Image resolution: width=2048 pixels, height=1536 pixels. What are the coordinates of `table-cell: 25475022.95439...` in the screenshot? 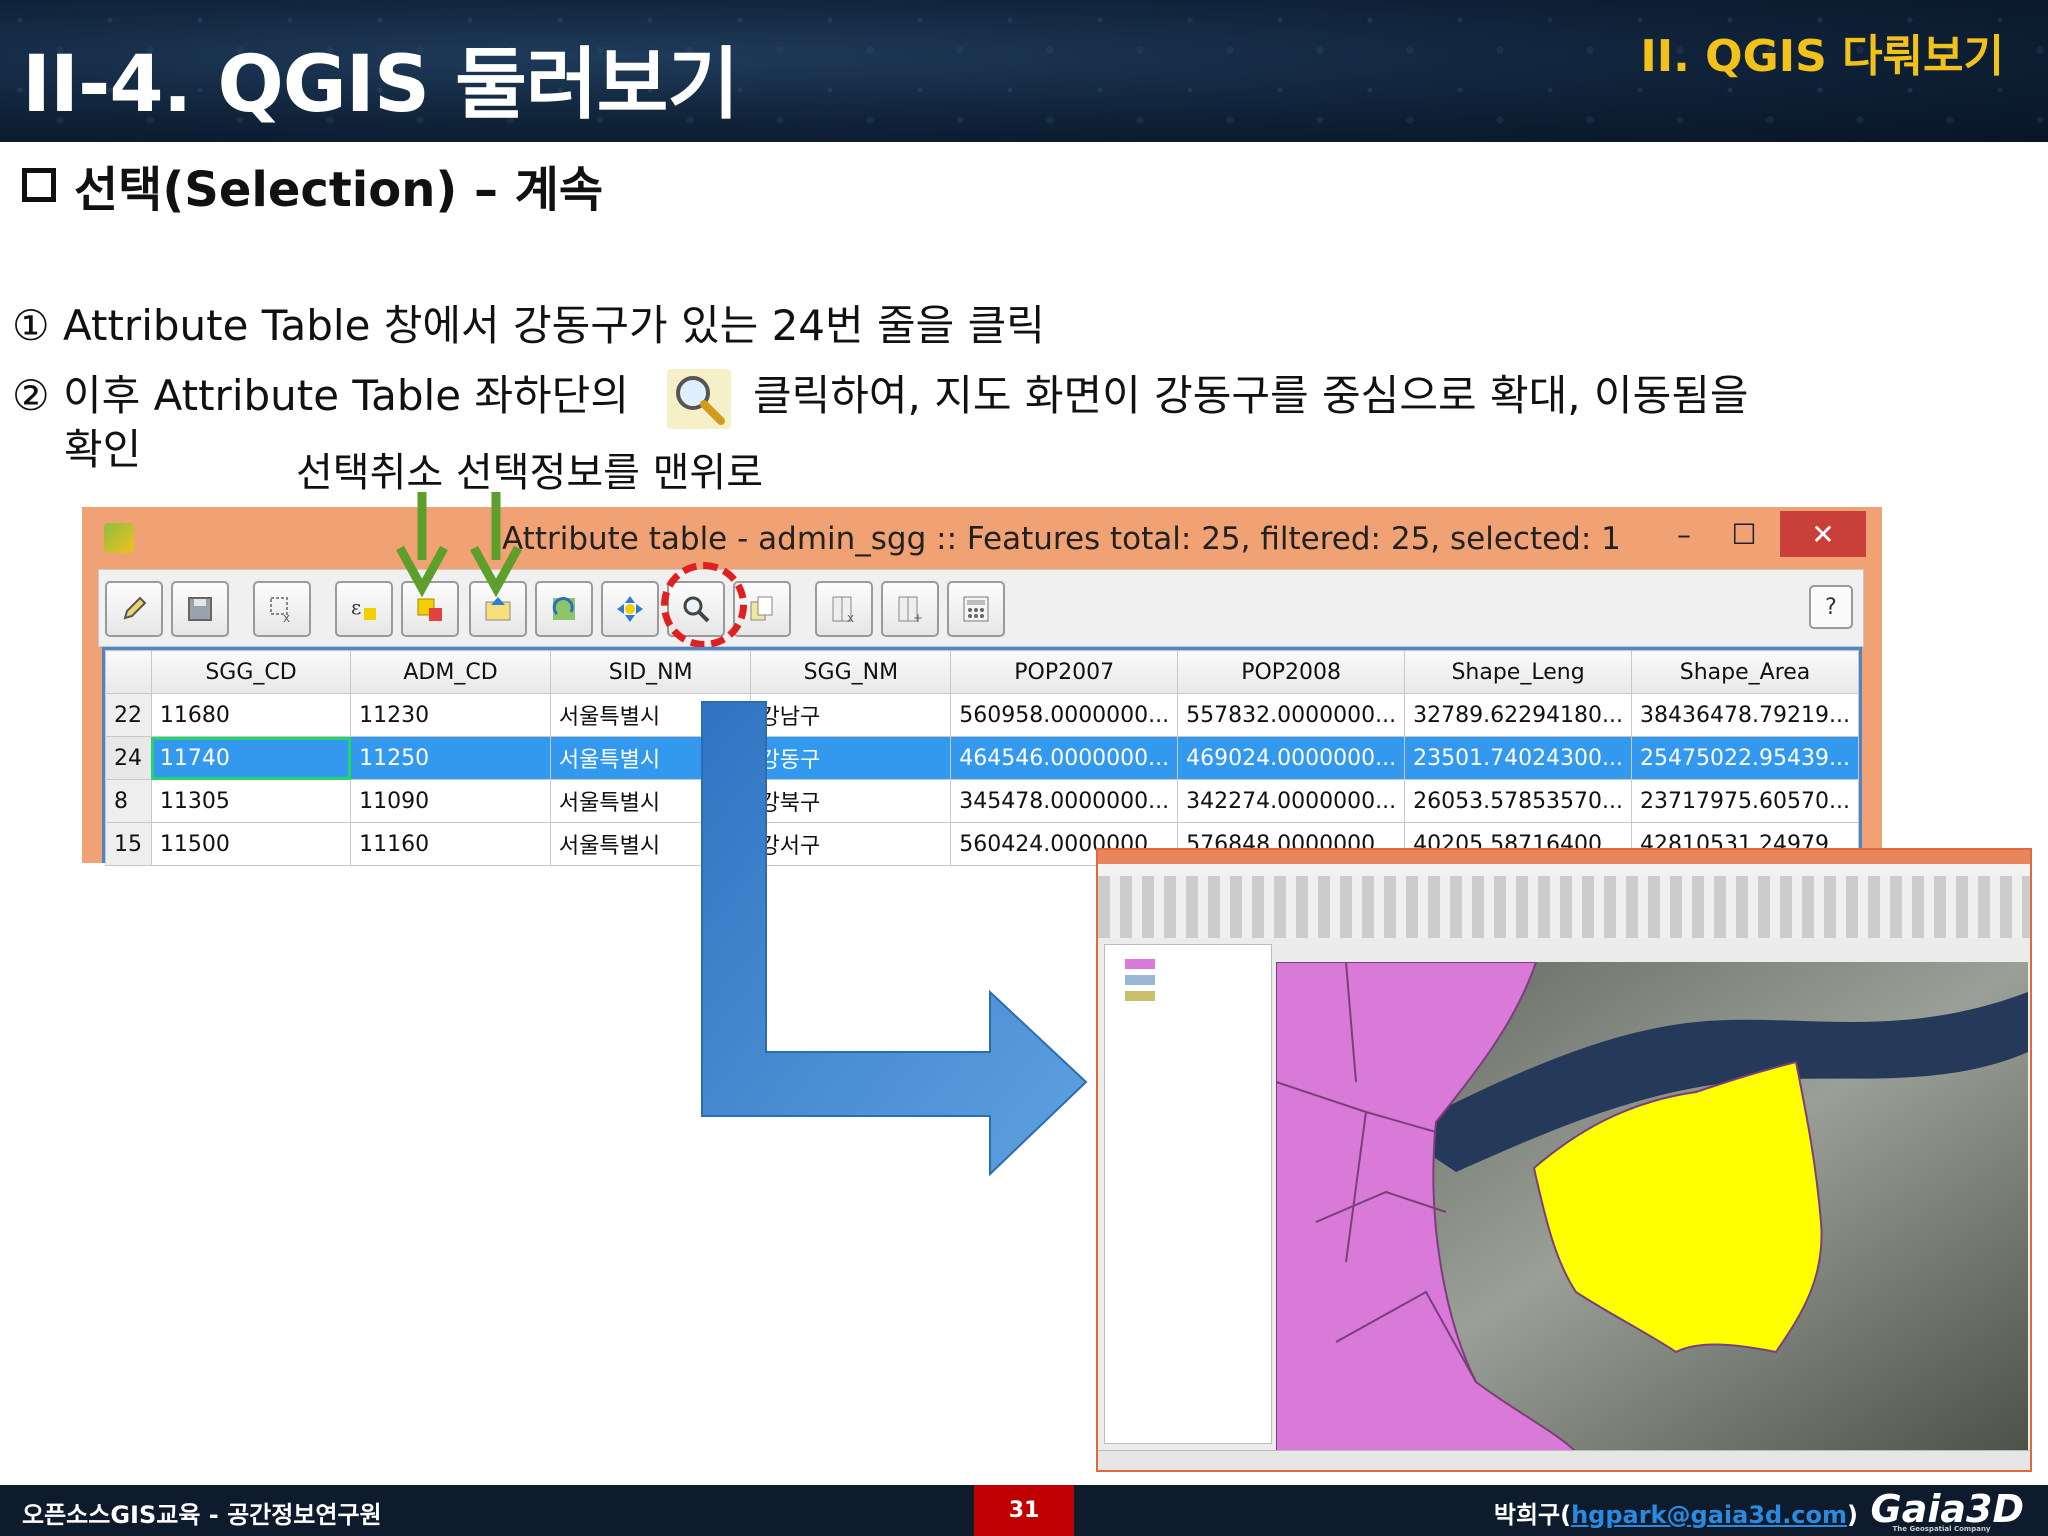 It's located at (1745, 758).